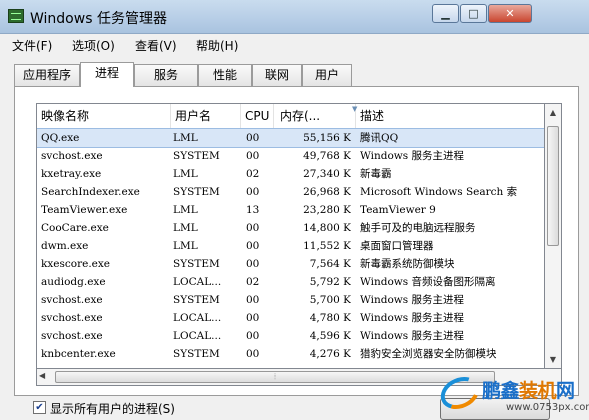 Image resolution: width=589 pixels, height=420 pixels. I want to click on process-description: TeamViewer 9, so click(398, 210).